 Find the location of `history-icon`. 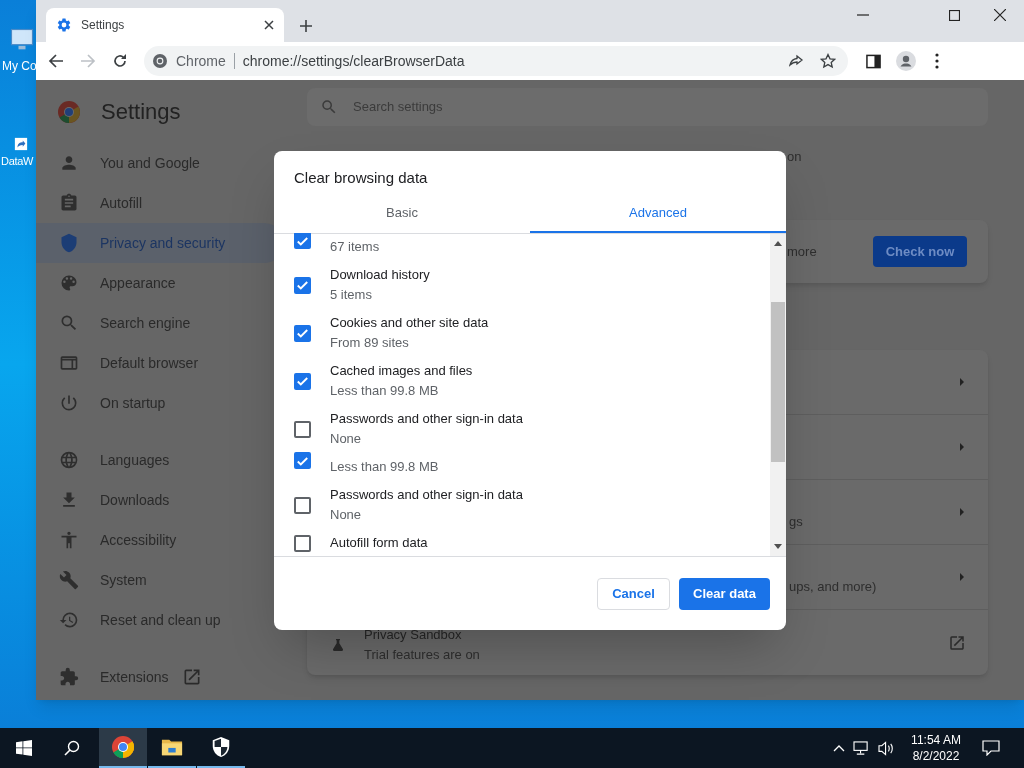

history-icon is located at coordinates (69, 620).